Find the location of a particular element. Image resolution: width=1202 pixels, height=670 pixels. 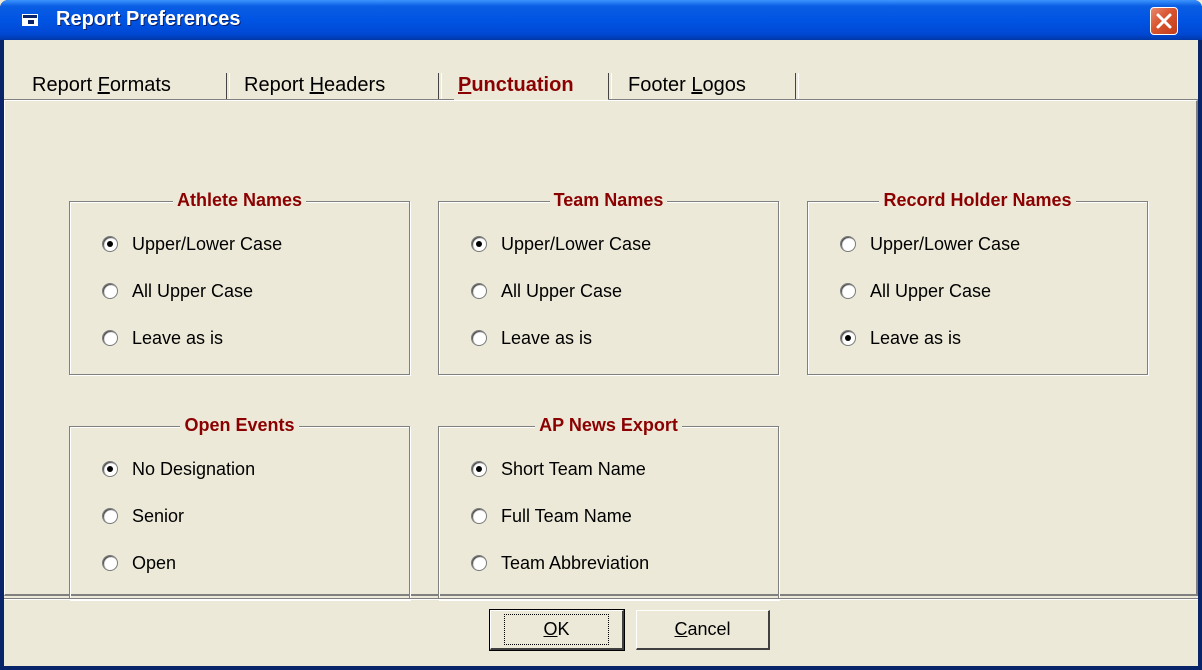

open-events-option: Open is located at coordinates (139, 563).